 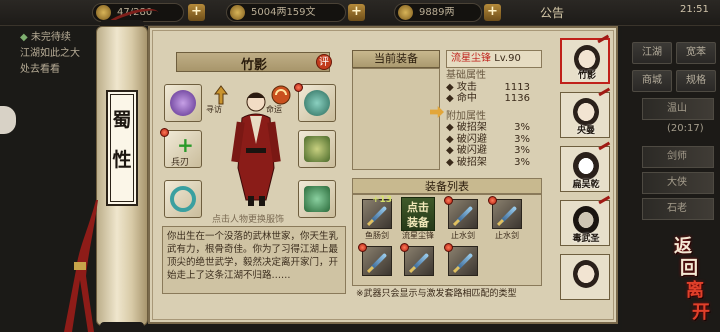 What do you see at coordinates (507, 58) in the screenshot?
I see `weapon-level: Lv.90` at bounding box center [507, 58].